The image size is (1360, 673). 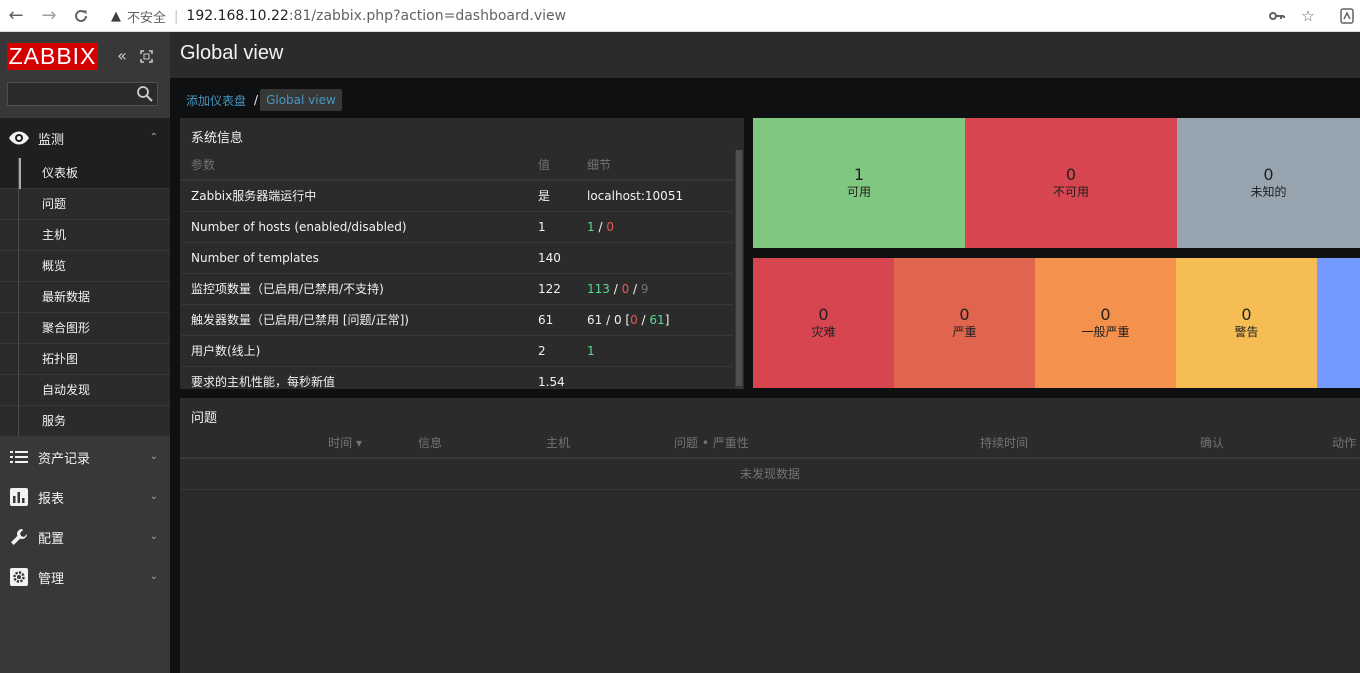 I want to click on breadcrumb-parent-link: 添加仪表盘, so click(x=216, y=100).